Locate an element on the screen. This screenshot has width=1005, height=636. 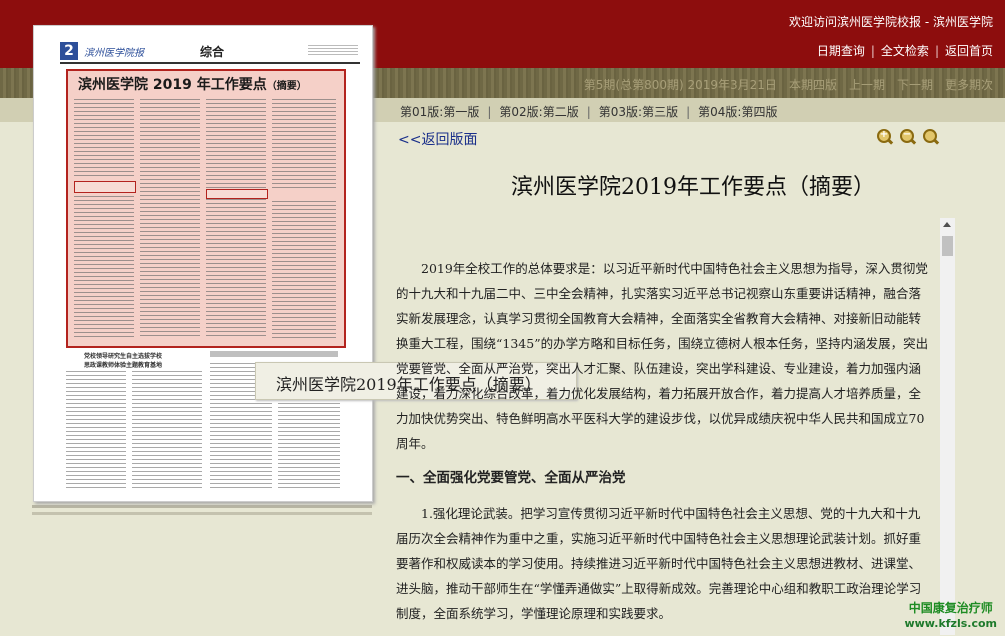
article-title: 滨州医学院2019年工作要点（摘要） is located at coordinates (693, 187).